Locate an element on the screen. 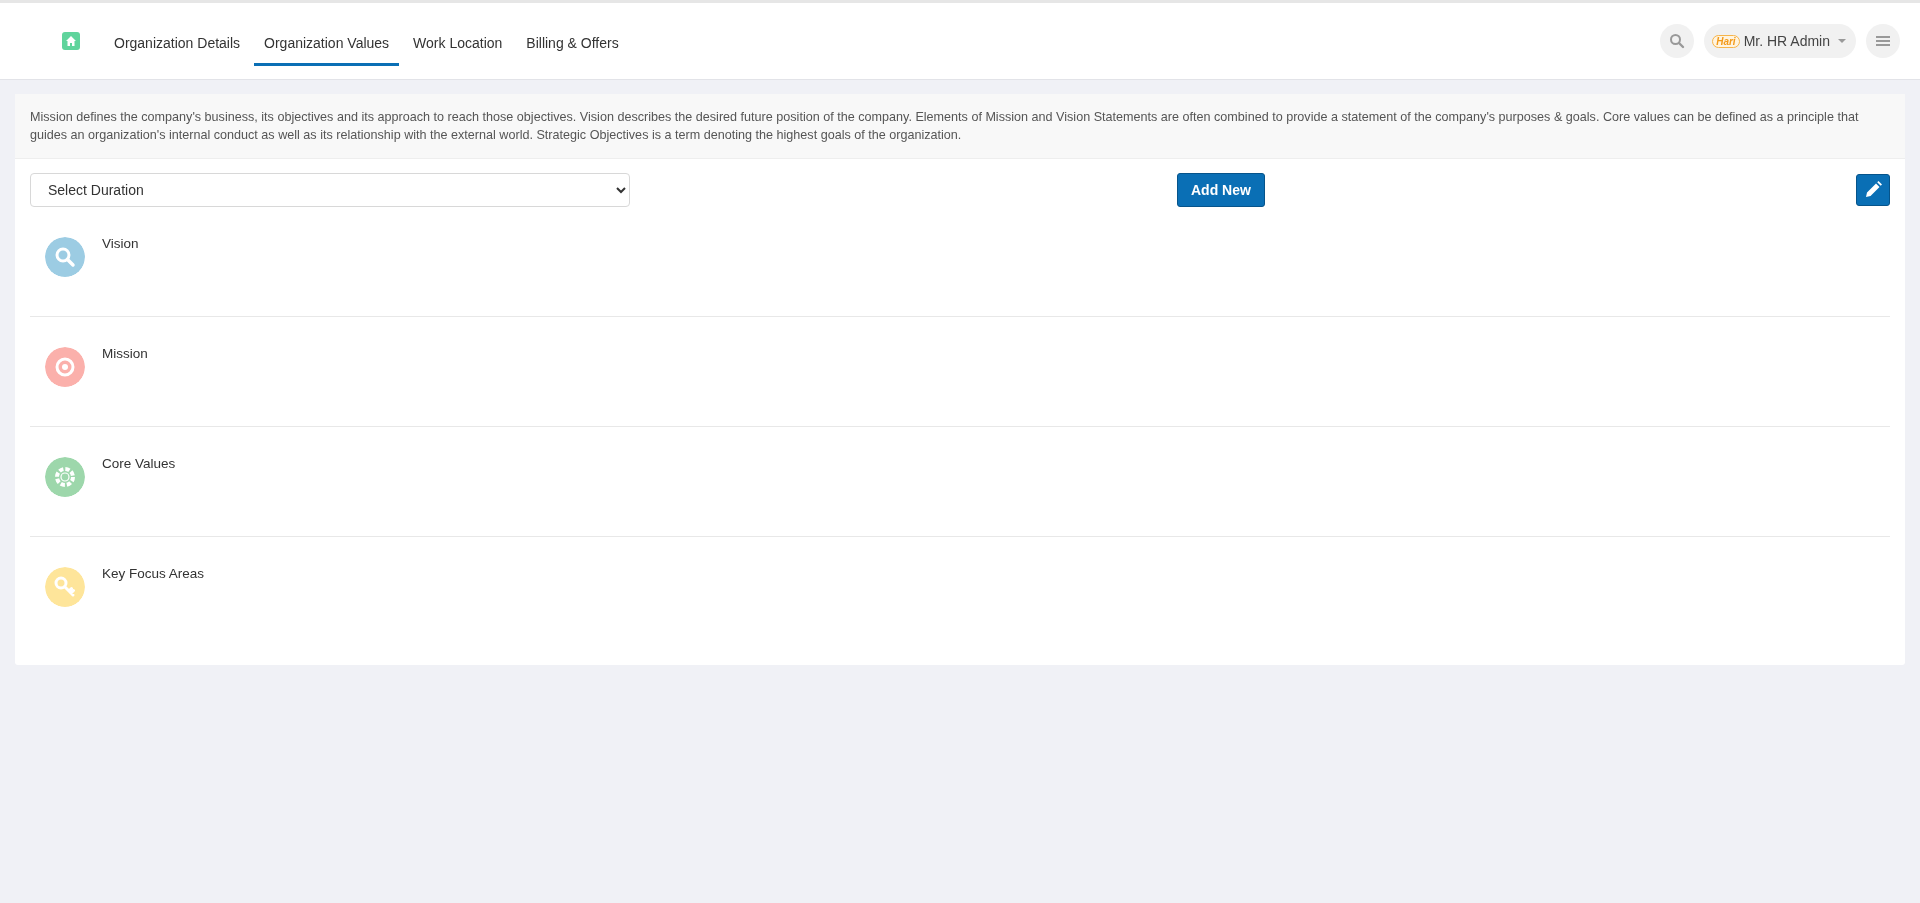 Image resolution: width=1920 pixels, height=903 pixels. edit-icon is located at coordinates (1873, 190).